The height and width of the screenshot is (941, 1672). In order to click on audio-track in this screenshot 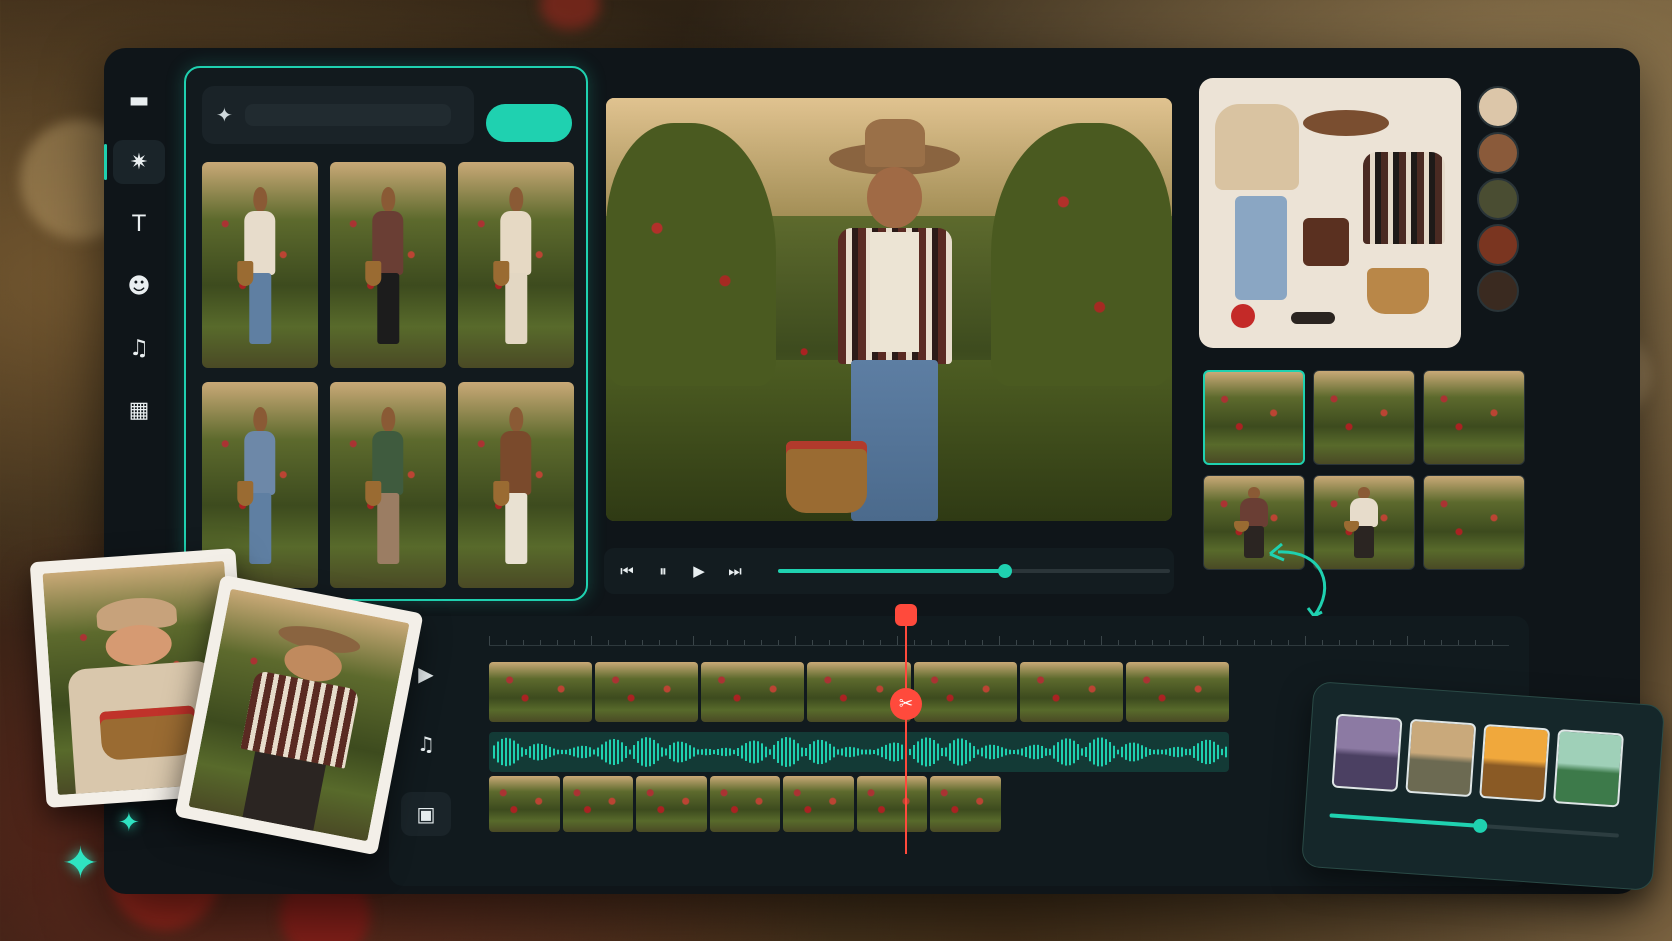, I will do `click(859, 752)`.